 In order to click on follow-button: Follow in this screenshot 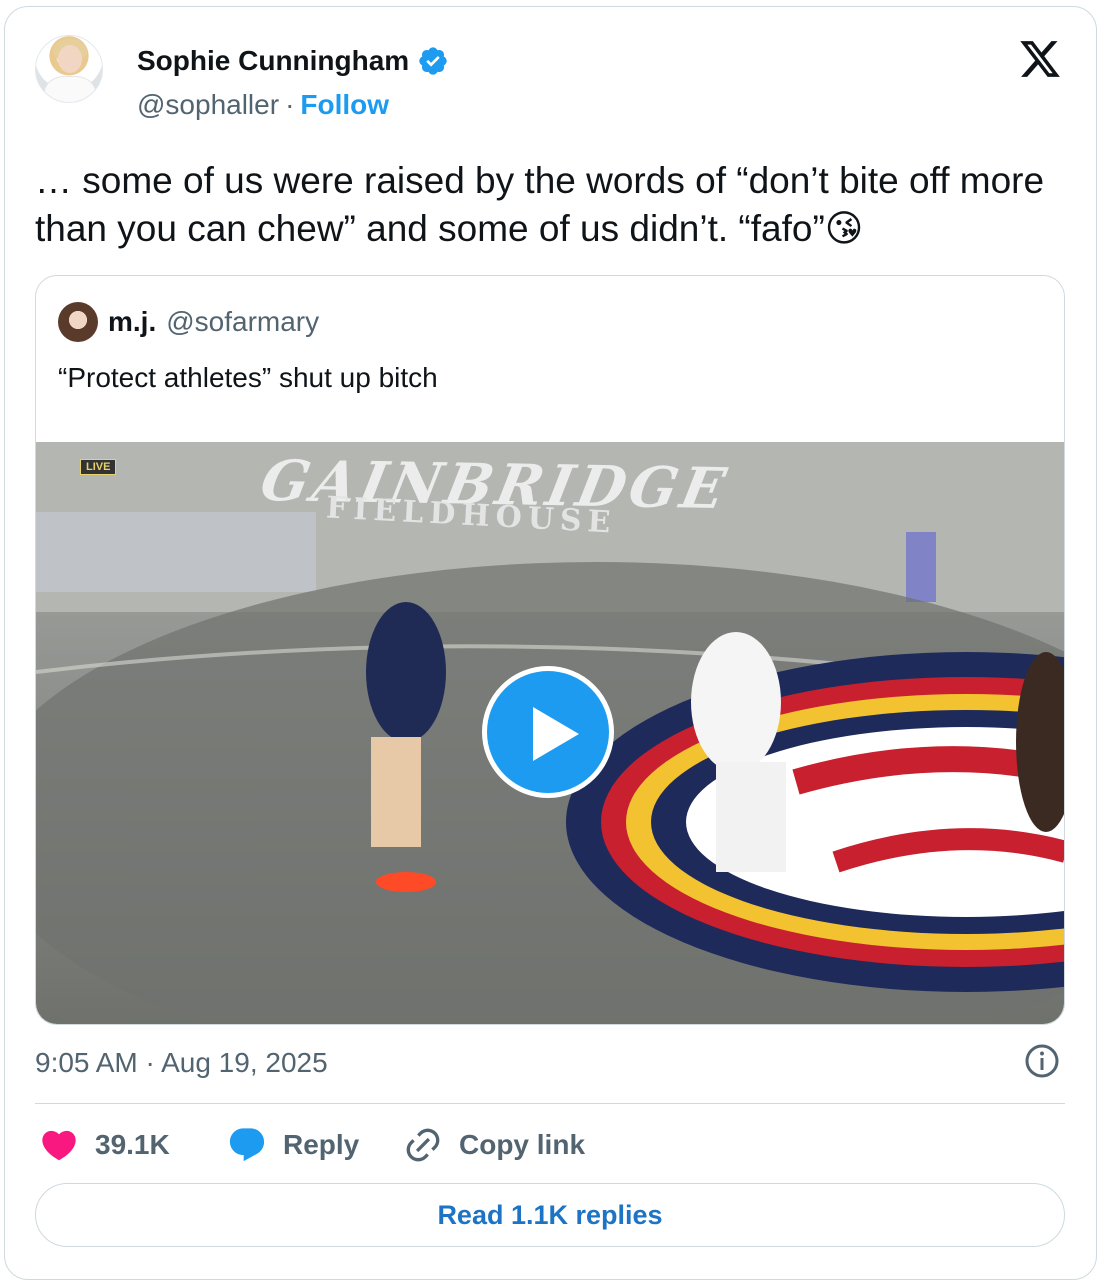, I will do `click(344, 105)`.